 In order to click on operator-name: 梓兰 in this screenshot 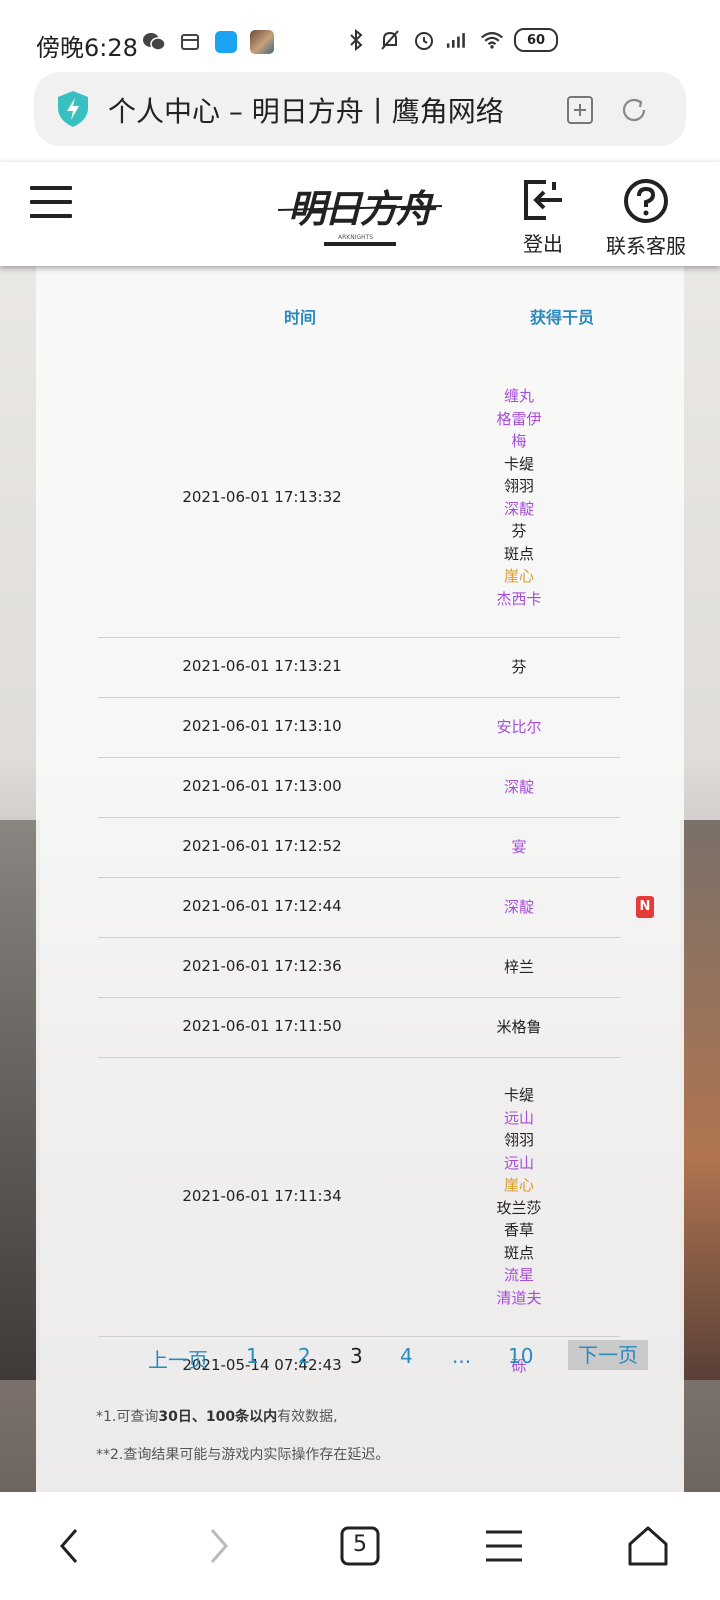, I will do `click(518, 966)`.